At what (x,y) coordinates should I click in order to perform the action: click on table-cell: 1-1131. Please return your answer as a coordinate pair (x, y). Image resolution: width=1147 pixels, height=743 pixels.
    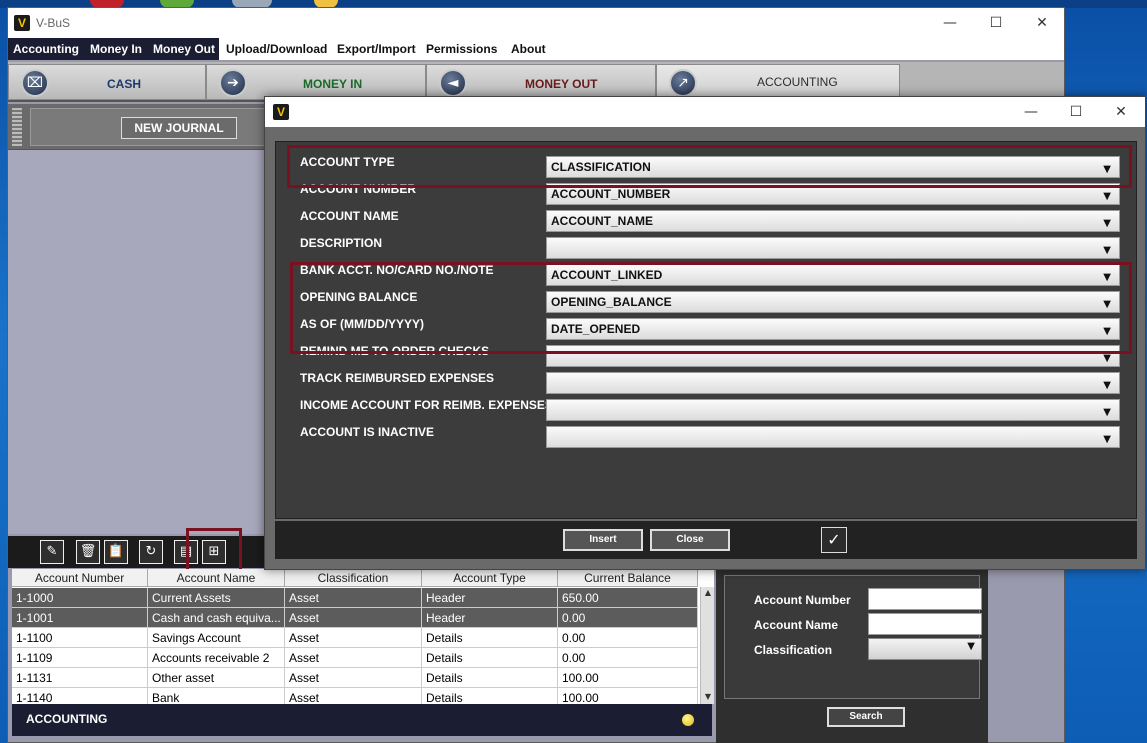
    Looking at the image, I should click on (80, 678).